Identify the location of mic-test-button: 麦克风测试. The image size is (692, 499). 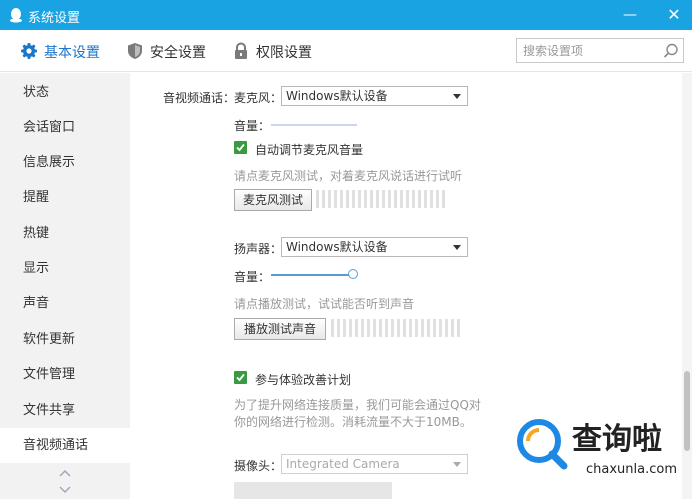
(273, 200).